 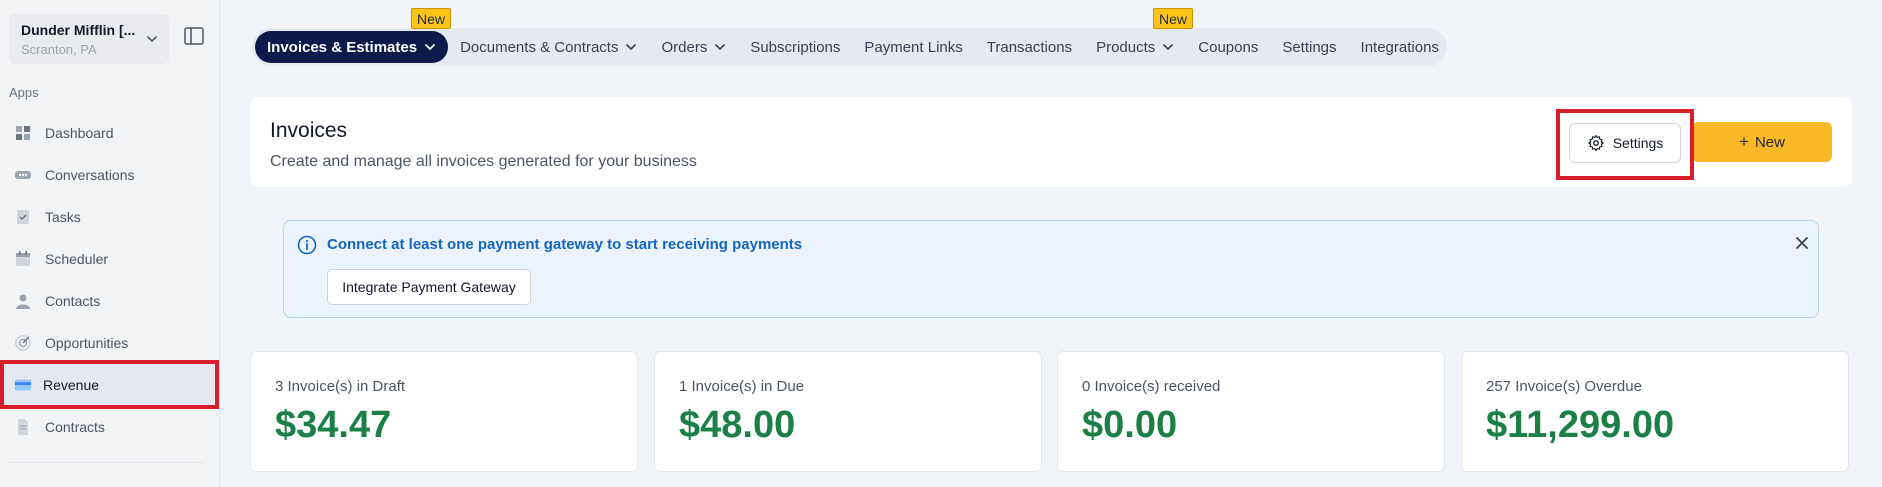 I want to click on sidebar-collapse-icon, so click(x=194, y=36).